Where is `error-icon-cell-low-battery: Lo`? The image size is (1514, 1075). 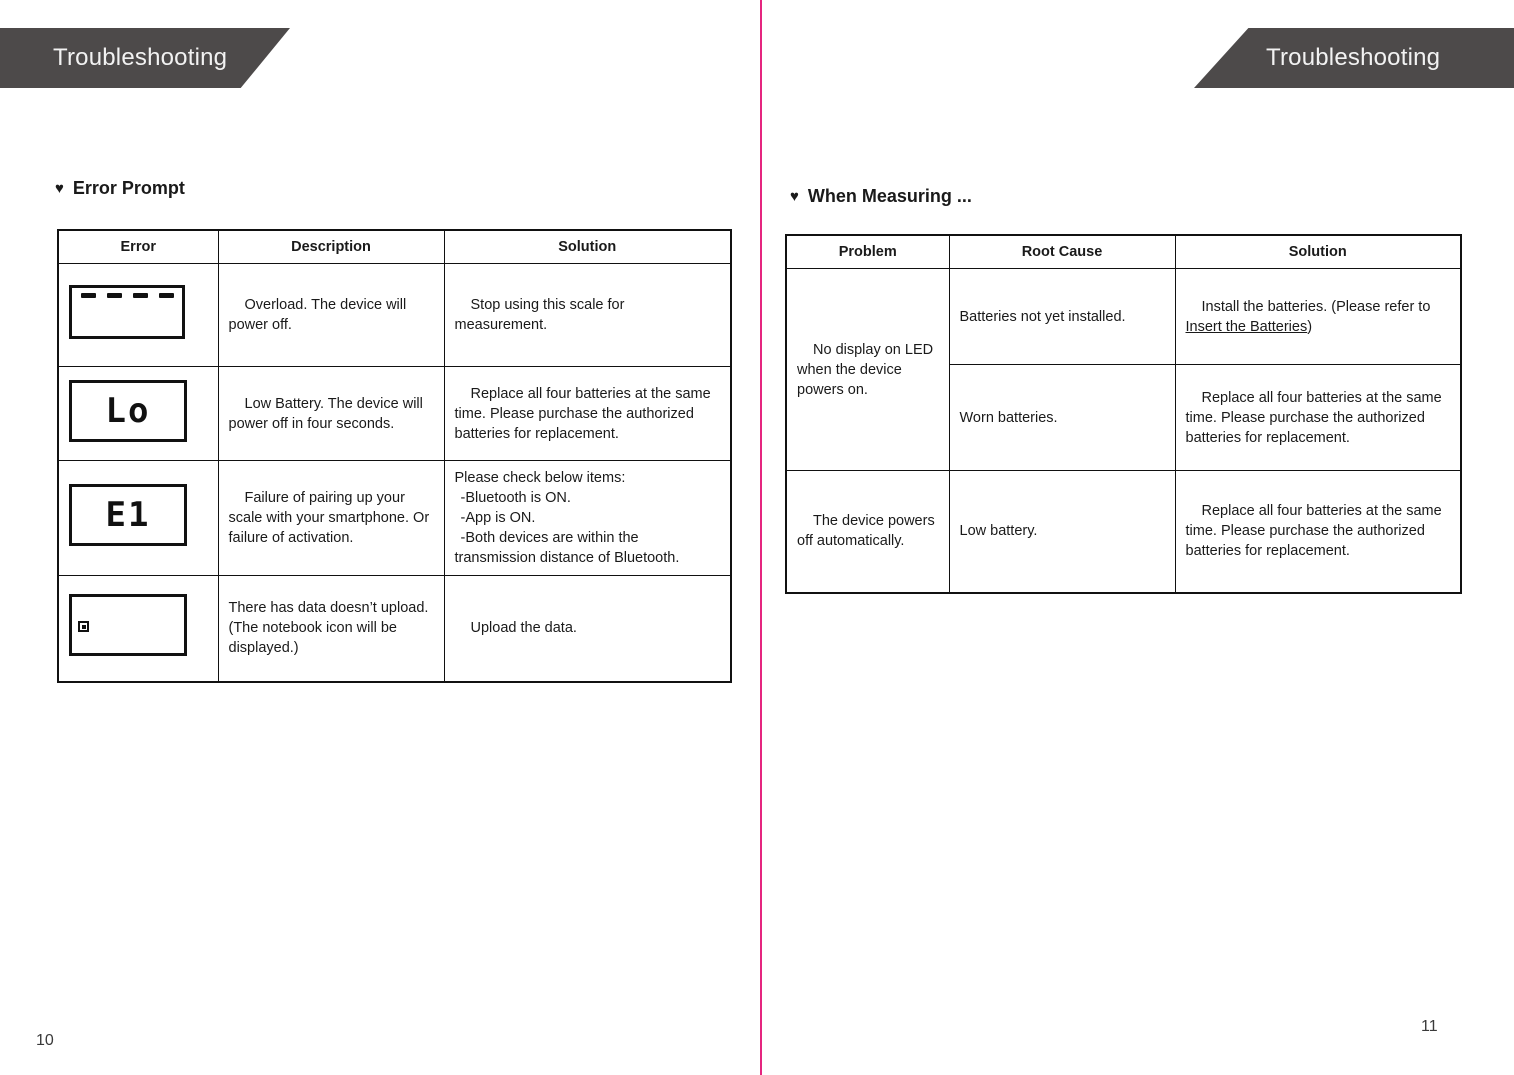 error-icon-cell-low-battery: Lo is located at coordinates (138, 413).